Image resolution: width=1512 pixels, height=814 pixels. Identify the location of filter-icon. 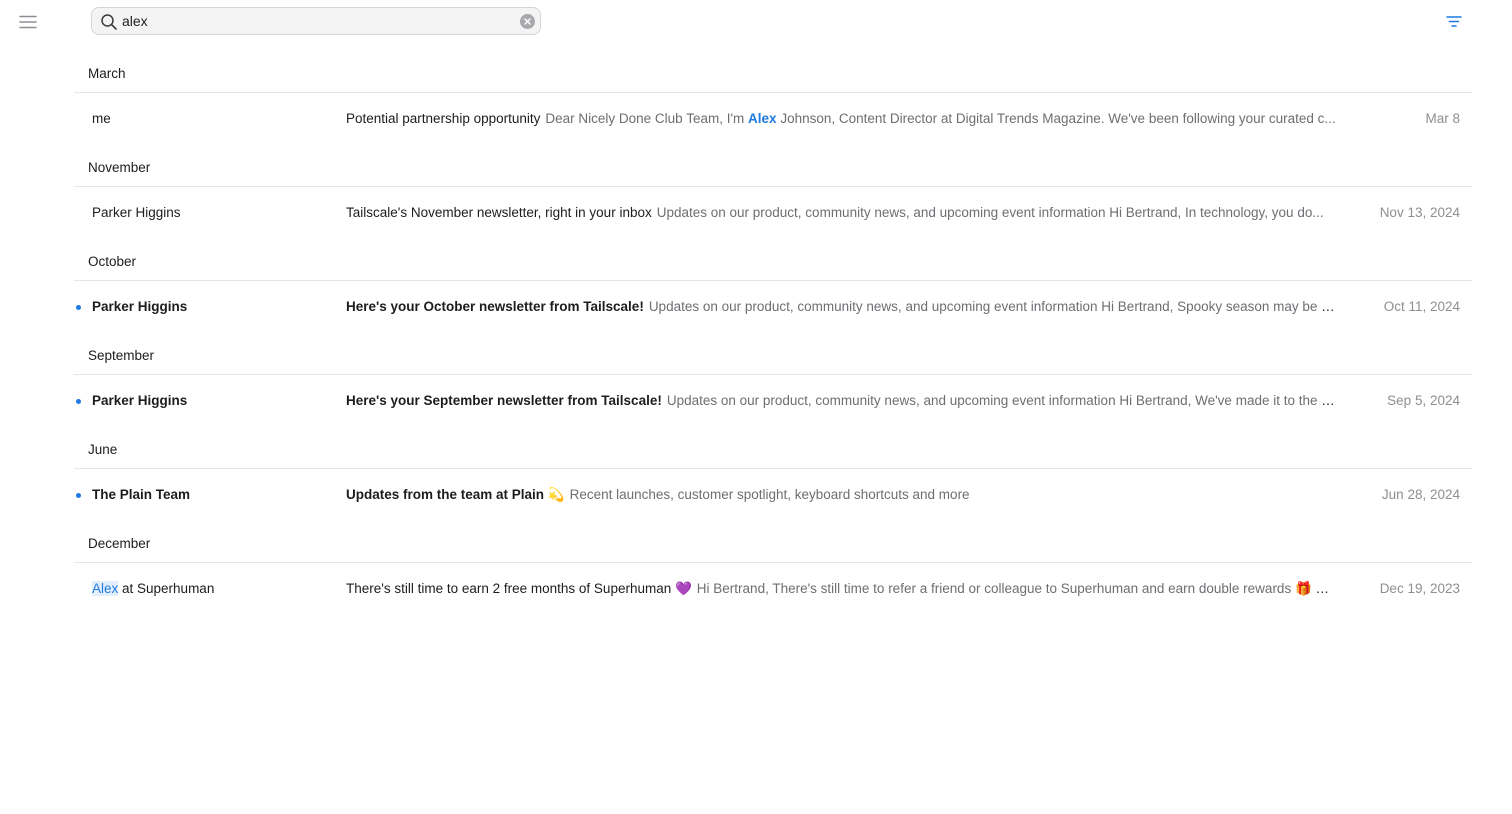
(1454, 22).